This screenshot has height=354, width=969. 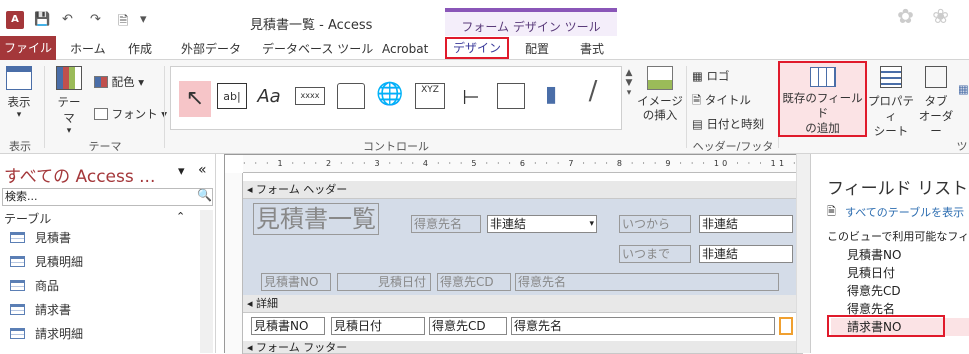 I want to click on header-col-mitsumori-no: 見積書NO, so click(x=296, y=282).